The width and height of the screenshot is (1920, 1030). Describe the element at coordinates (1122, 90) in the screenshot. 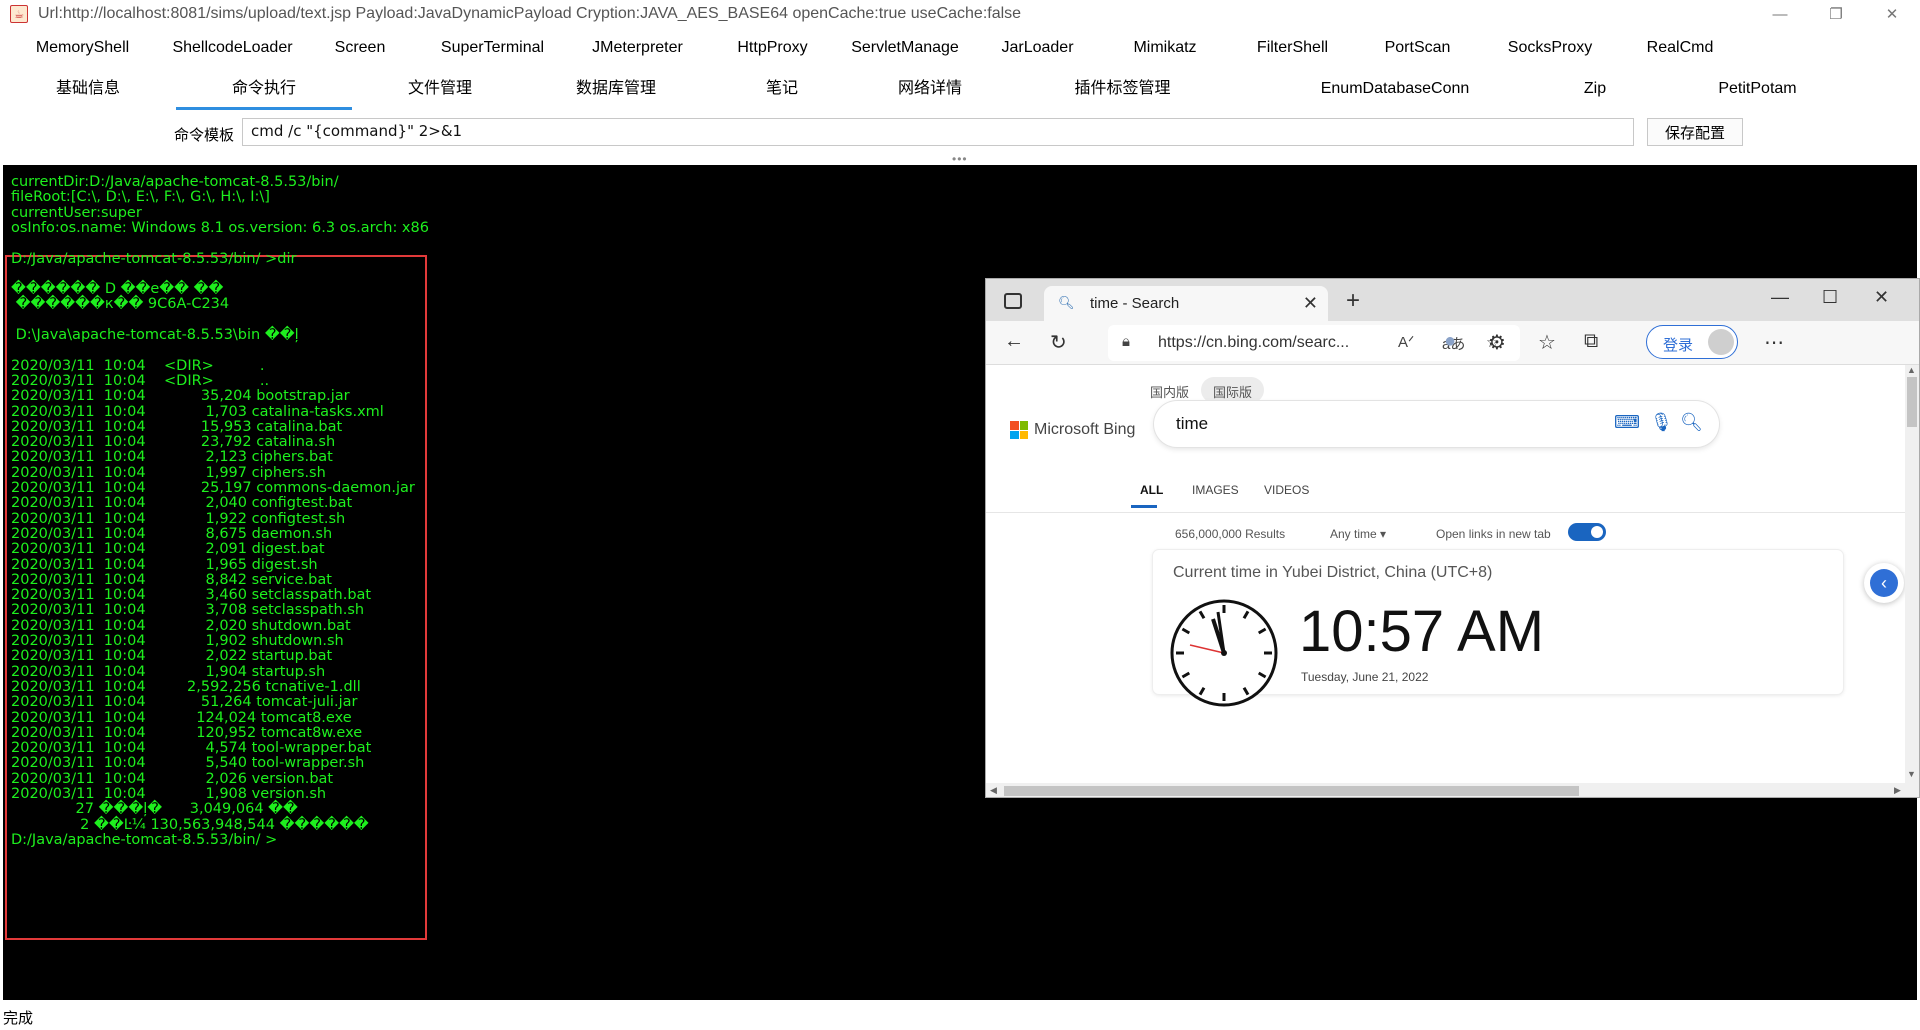

I see `tab-plugin-tag-manager: 插件标签管理` at that location.